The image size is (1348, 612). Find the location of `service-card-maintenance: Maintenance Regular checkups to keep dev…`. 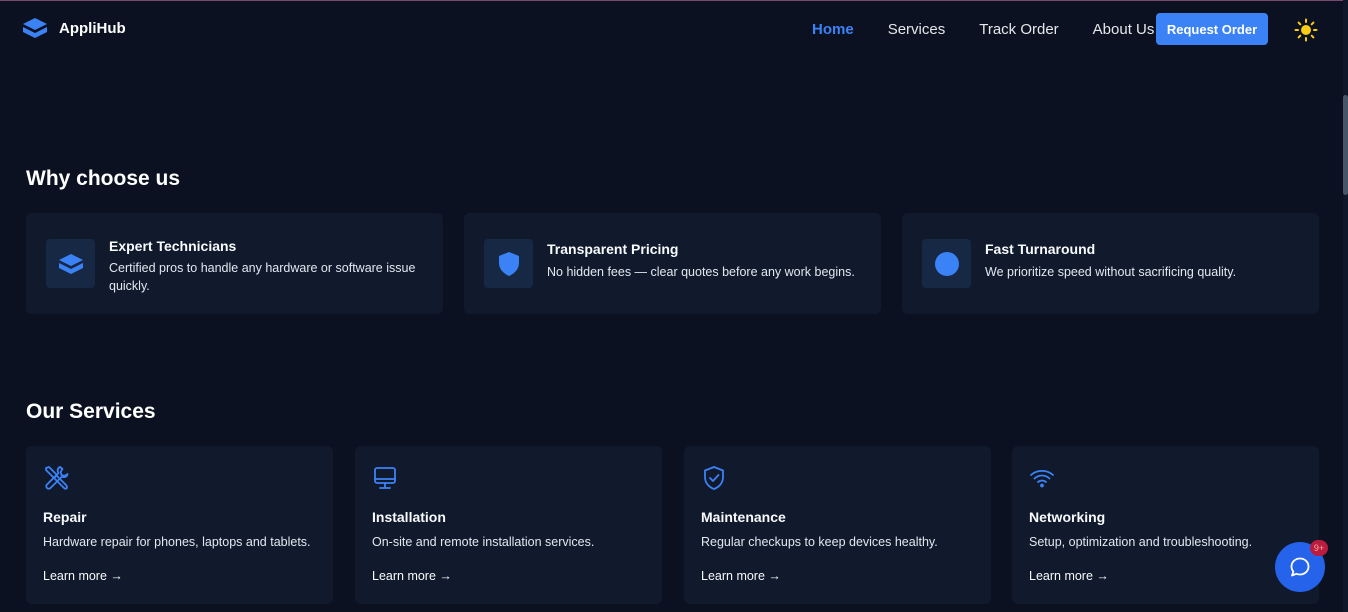

service-card-maintenance: Maintenance Regular checkups to keep dev… is located at coordinates (837, 525).